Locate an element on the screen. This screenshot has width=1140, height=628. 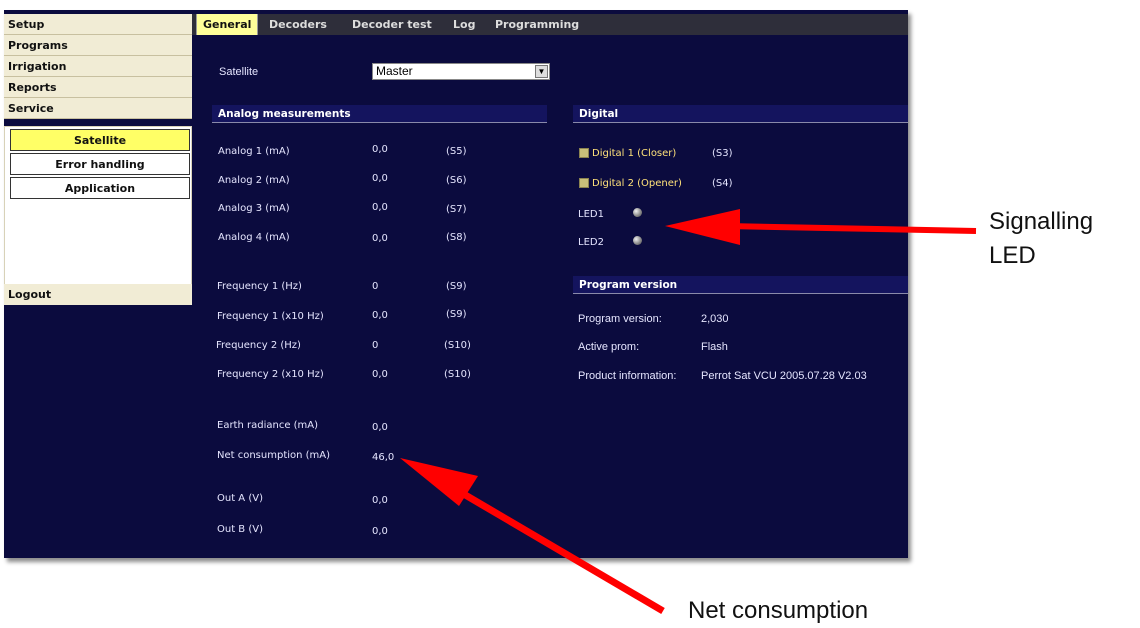
tab-decoders: Decoders is located at coordinates (298, 24).